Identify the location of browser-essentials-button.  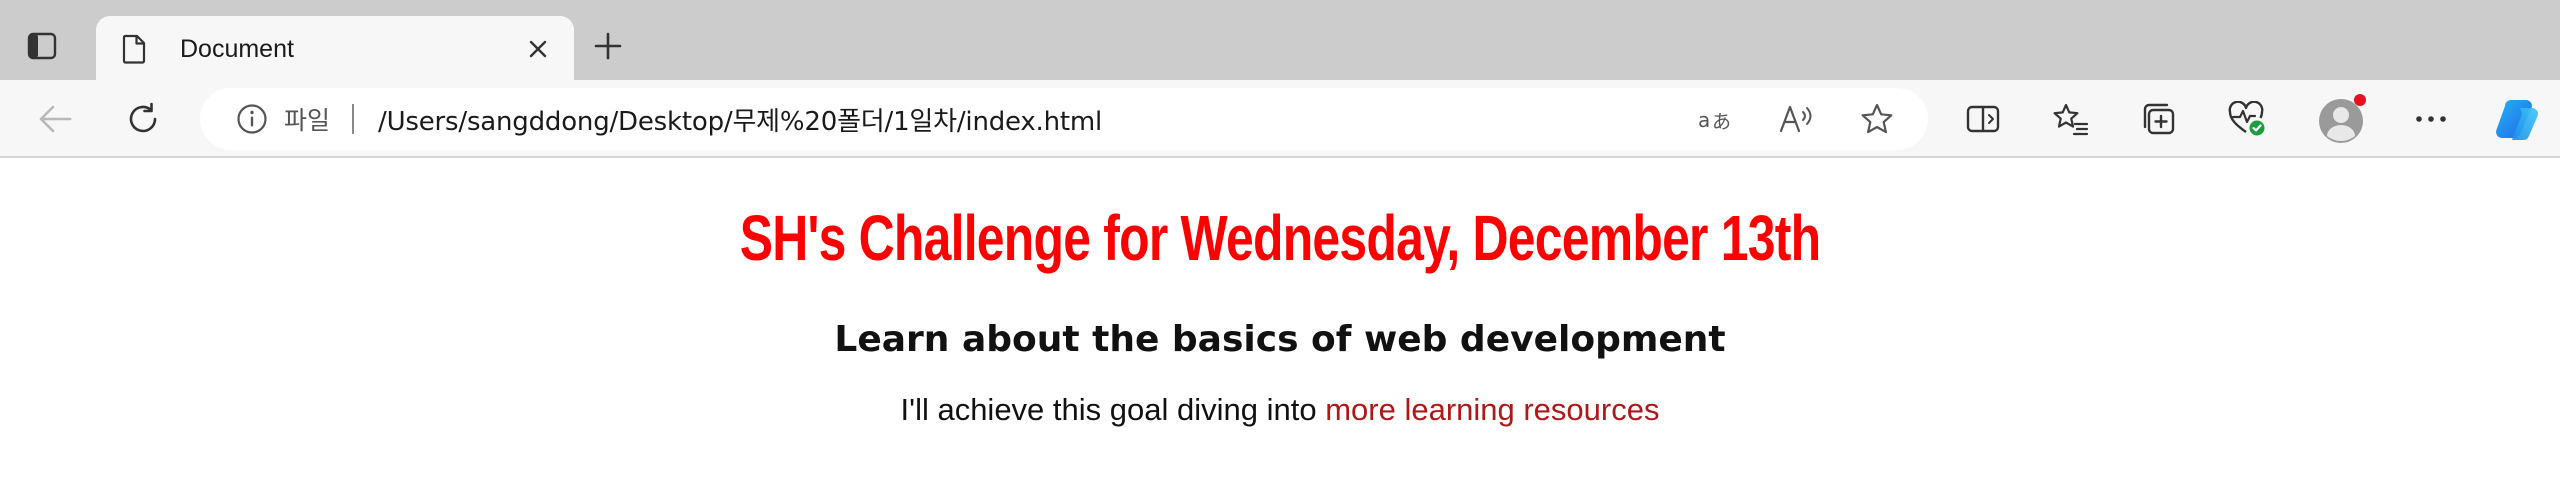
(2247, 119).